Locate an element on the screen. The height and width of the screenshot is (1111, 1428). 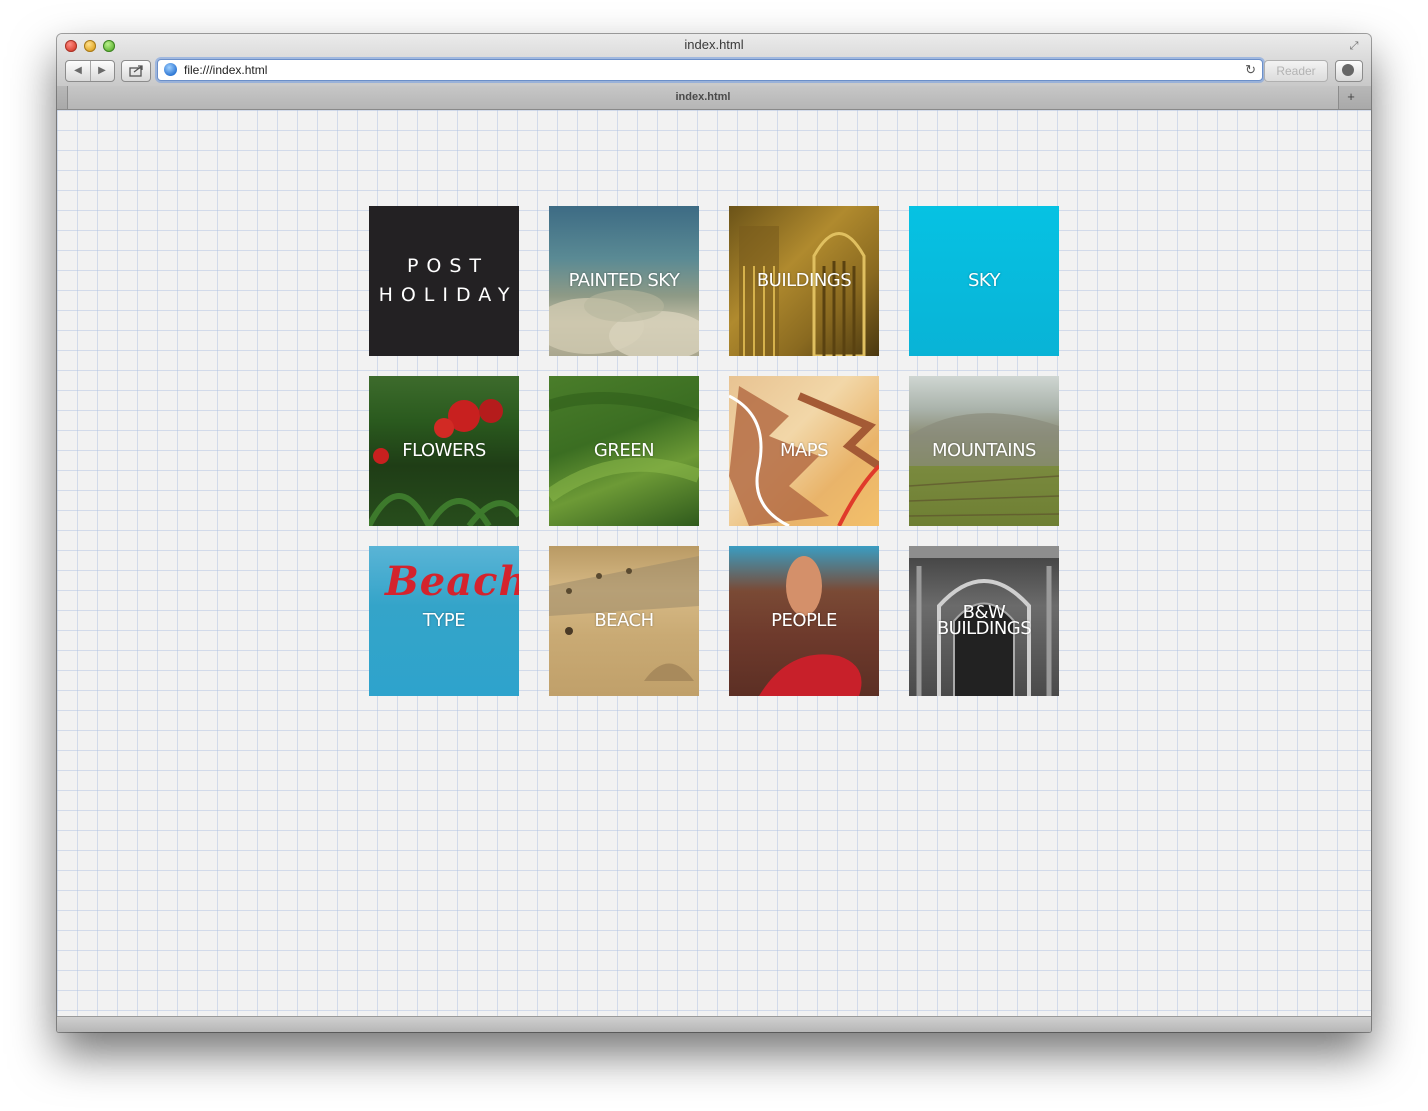
reload-icon: ↻ is located at coordinates (1250, 70).